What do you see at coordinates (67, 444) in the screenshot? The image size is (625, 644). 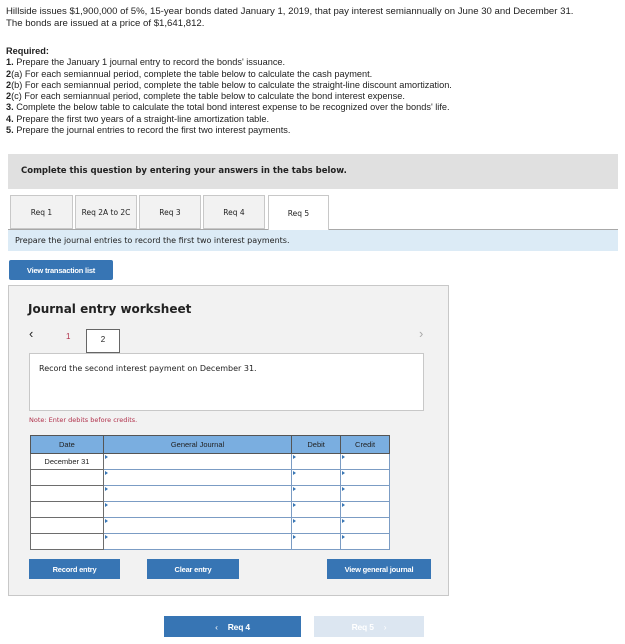 I see `column-header-date: Date` at bounding box center [67, 444].